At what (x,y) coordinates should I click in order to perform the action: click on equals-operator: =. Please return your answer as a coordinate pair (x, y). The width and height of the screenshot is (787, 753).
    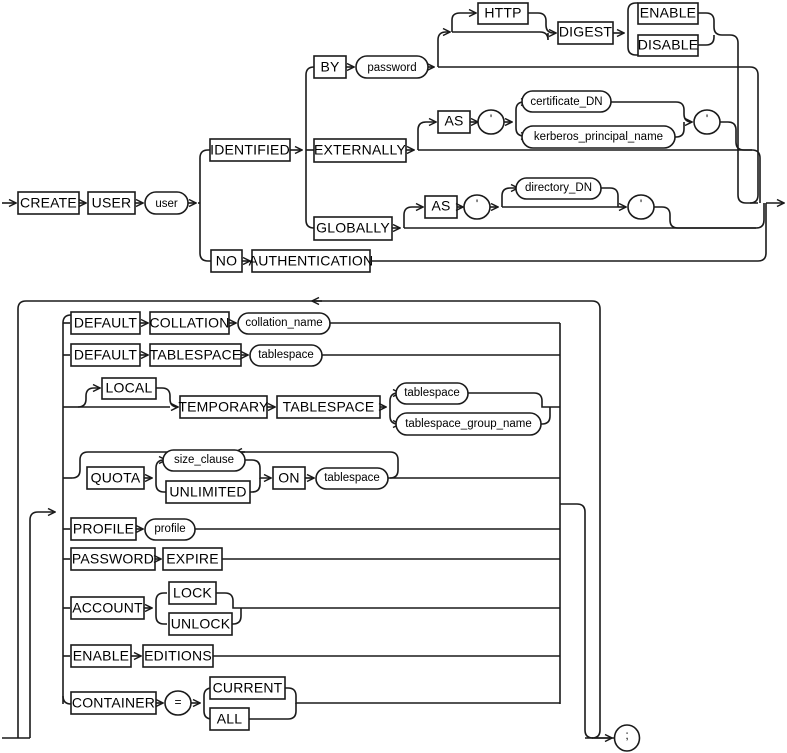
    Looking at the image, I should click on (178, 703).